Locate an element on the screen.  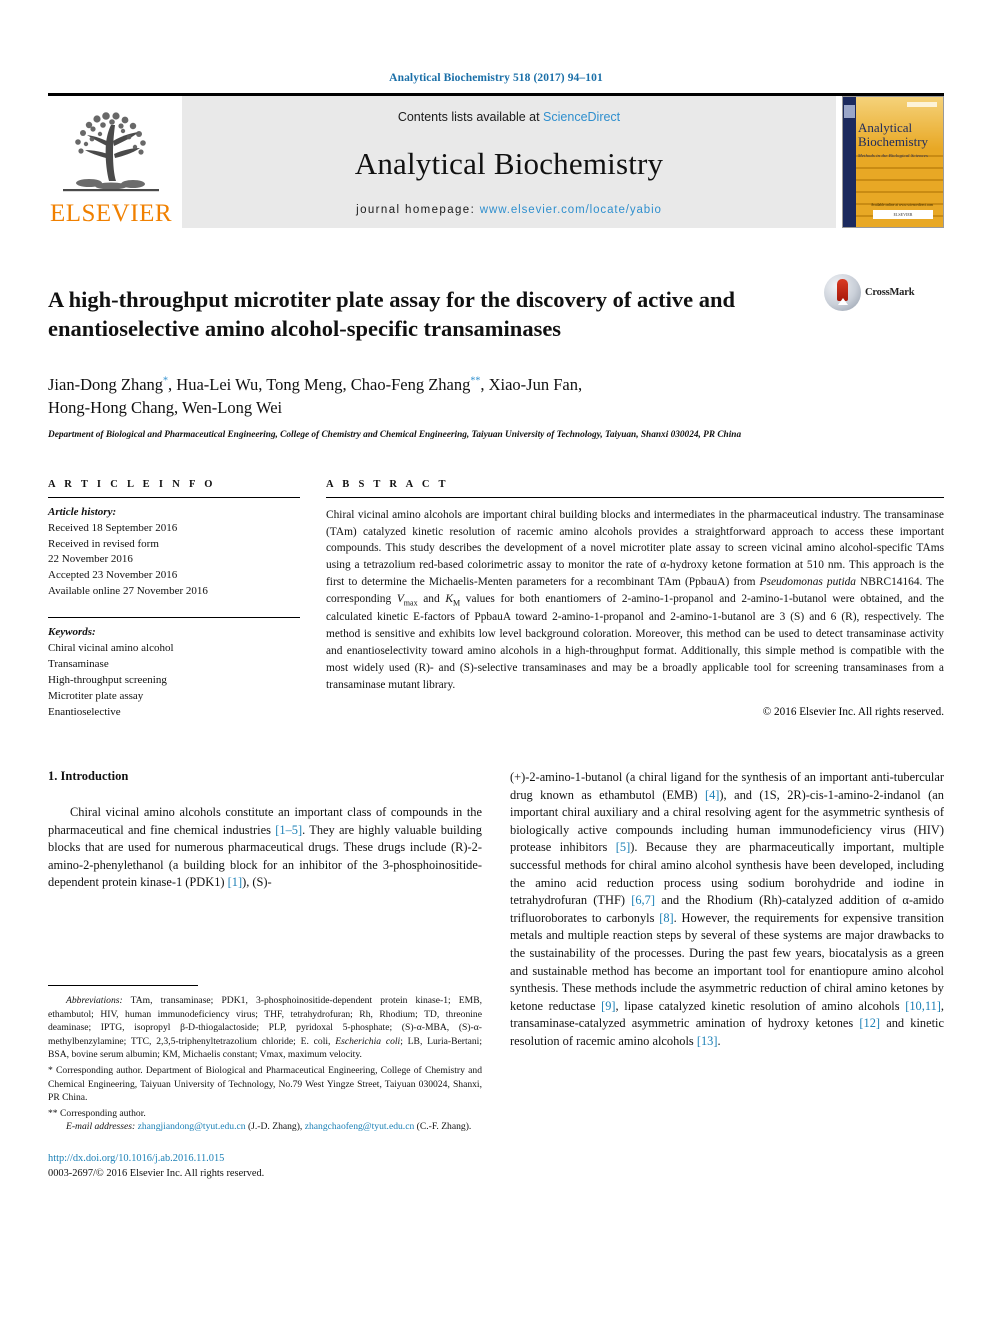
email-link-1: zhangjiandong@tyut.edu.cn is located at coordinates (192, 1126).